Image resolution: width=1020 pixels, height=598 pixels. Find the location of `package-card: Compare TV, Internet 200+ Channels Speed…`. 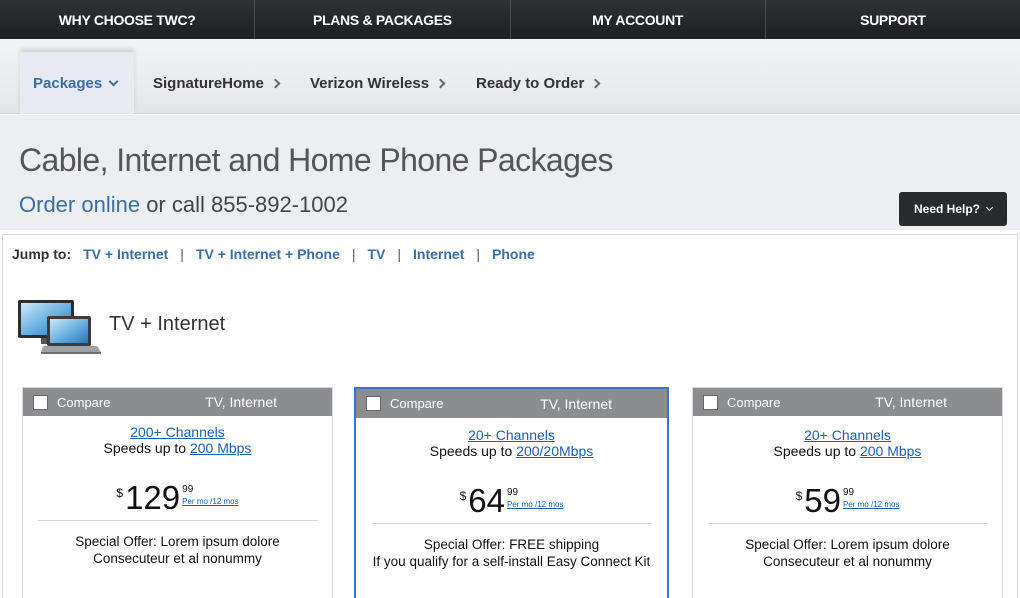

package-card: Compare TV, Internet 200+ Channels Speed… is located at coordinates (177, 492).